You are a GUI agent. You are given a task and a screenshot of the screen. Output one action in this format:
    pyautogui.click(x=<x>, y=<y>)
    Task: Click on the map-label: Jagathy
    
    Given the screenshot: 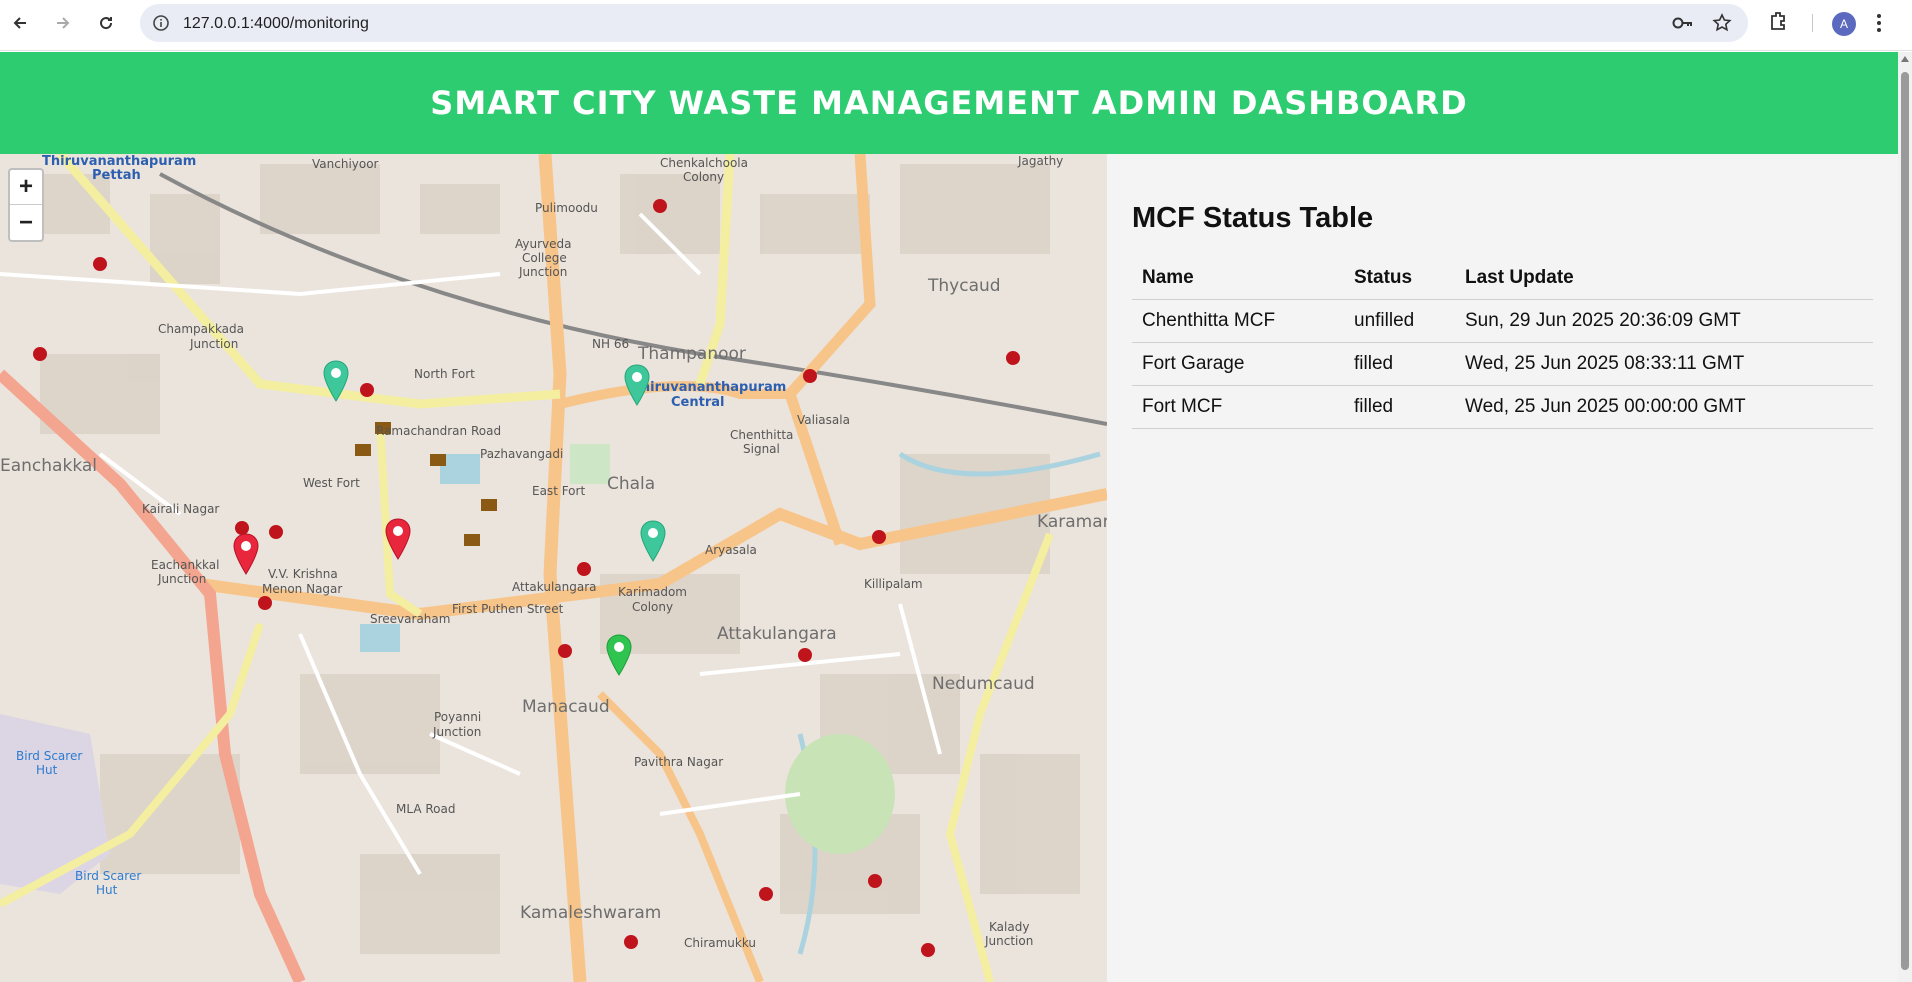 What is the action you would take?
    pyautogui.click(x=1041, y=161)
    